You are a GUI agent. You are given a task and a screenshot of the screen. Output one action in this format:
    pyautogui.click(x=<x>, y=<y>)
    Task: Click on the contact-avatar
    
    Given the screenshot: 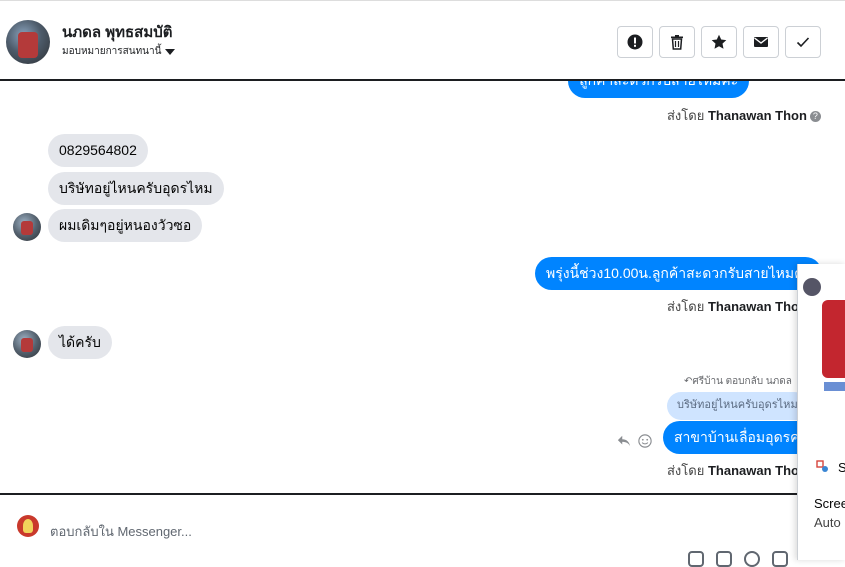 What is the action you would take?
    pyautogui.click(x=28, y=42)
    